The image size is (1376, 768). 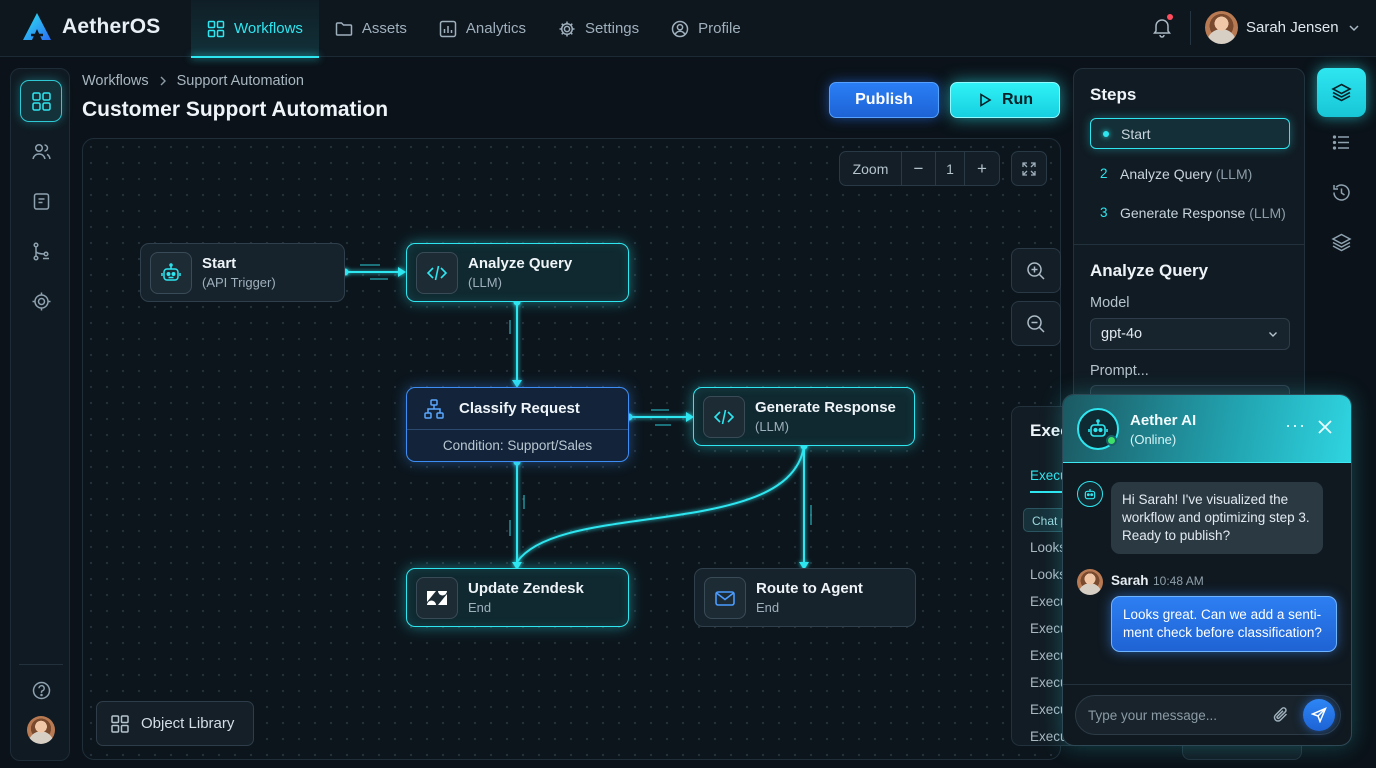 What do you see at coordinates (171, 272) in the screenshot?
I see `robot-icon` at bounding box center [171, 272].